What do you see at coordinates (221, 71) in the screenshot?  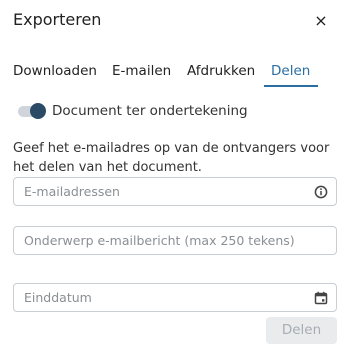 I see `tab-afdrukken: Afdrukken` at bounding box center [221, 71].